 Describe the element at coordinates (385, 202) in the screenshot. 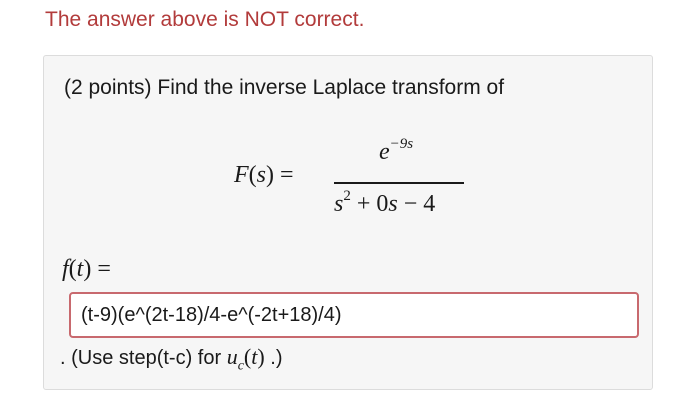

I see `equation-denominator: s2 + 0s − 4` at that location.